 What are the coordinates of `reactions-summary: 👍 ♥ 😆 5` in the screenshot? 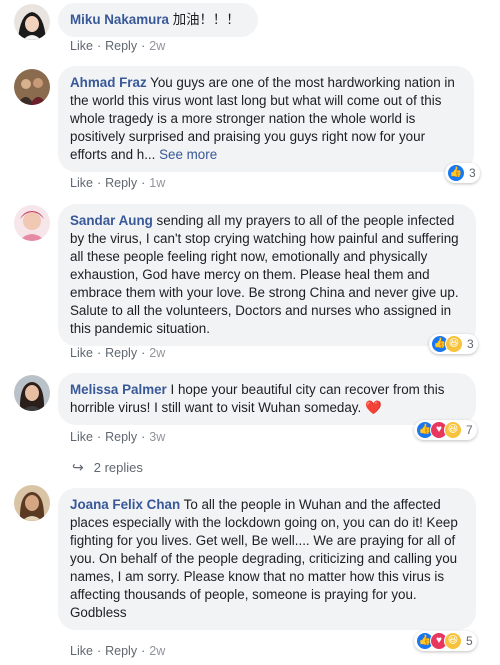 It's located at (445, 641).